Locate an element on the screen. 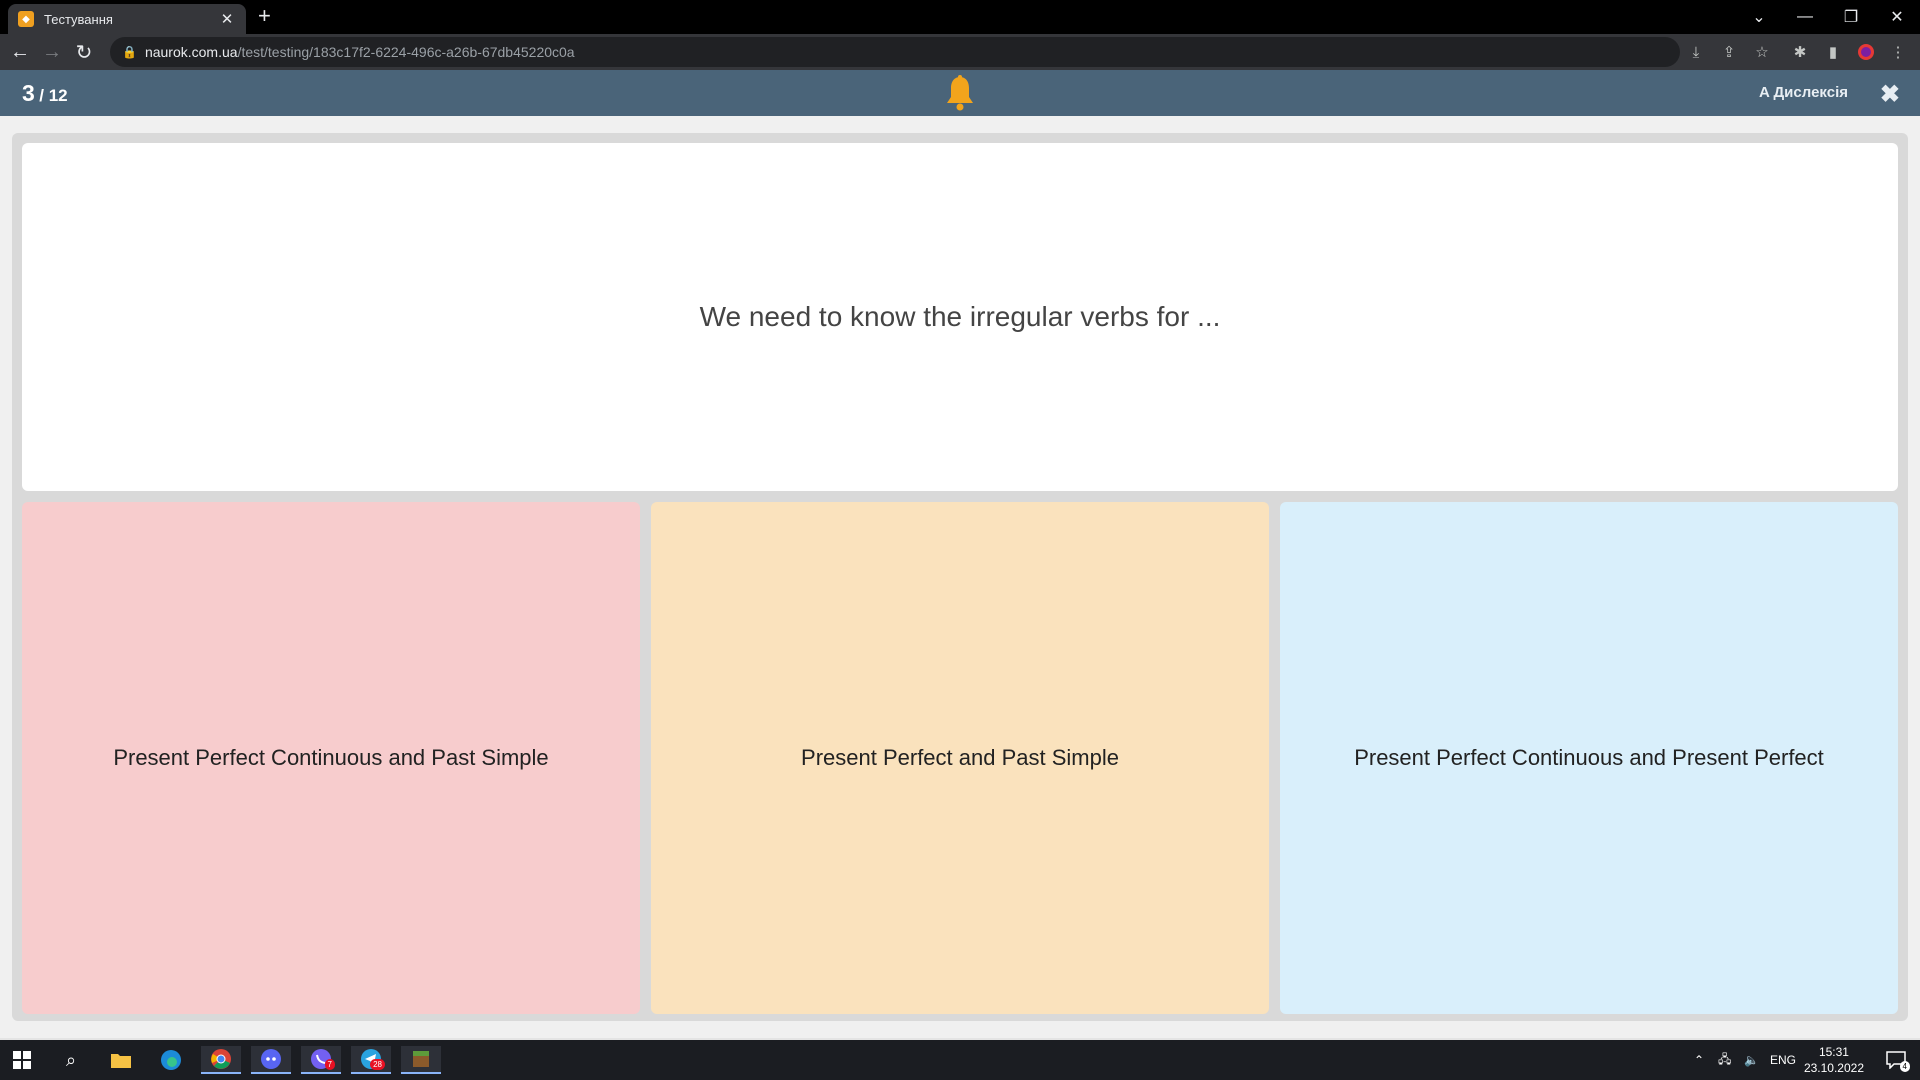 The height and width of the screenshot is (1080, 1920). volume-icon: 🔈 is located at coordinates (1751, 1060).